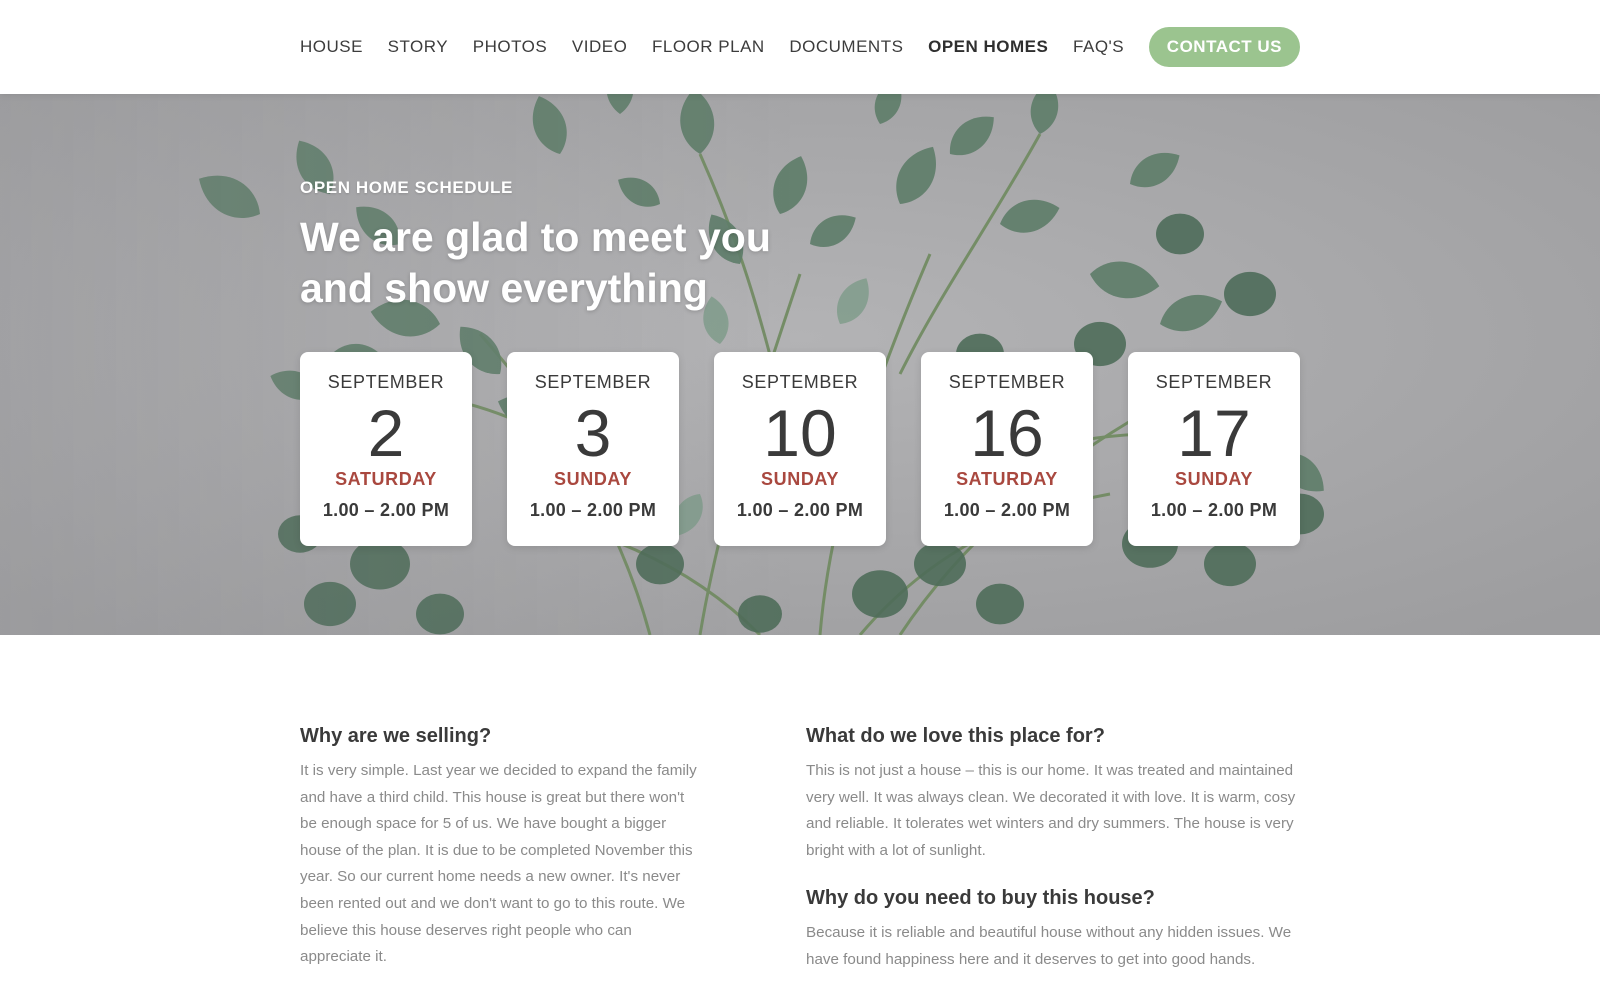 The image size is (1600, 1000). What do you see at coordinates (406, 187) in the screenshot?
I see `section-eyebrow: OPEN HOME SCHEDULE` at bounding box center [406, 187].